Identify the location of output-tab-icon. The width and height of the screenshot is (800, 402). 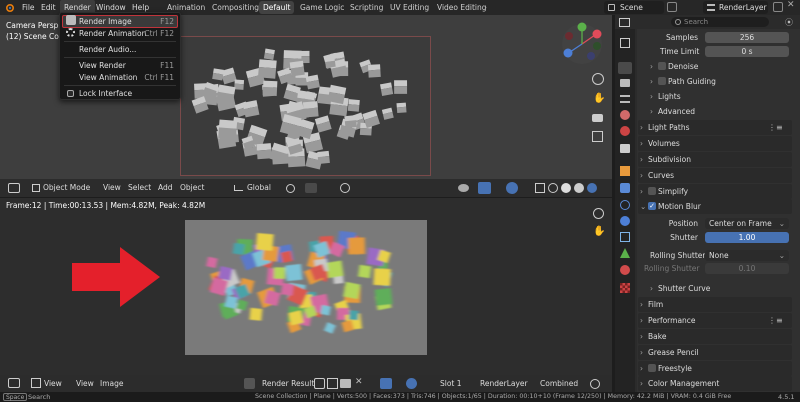
(625, 83).